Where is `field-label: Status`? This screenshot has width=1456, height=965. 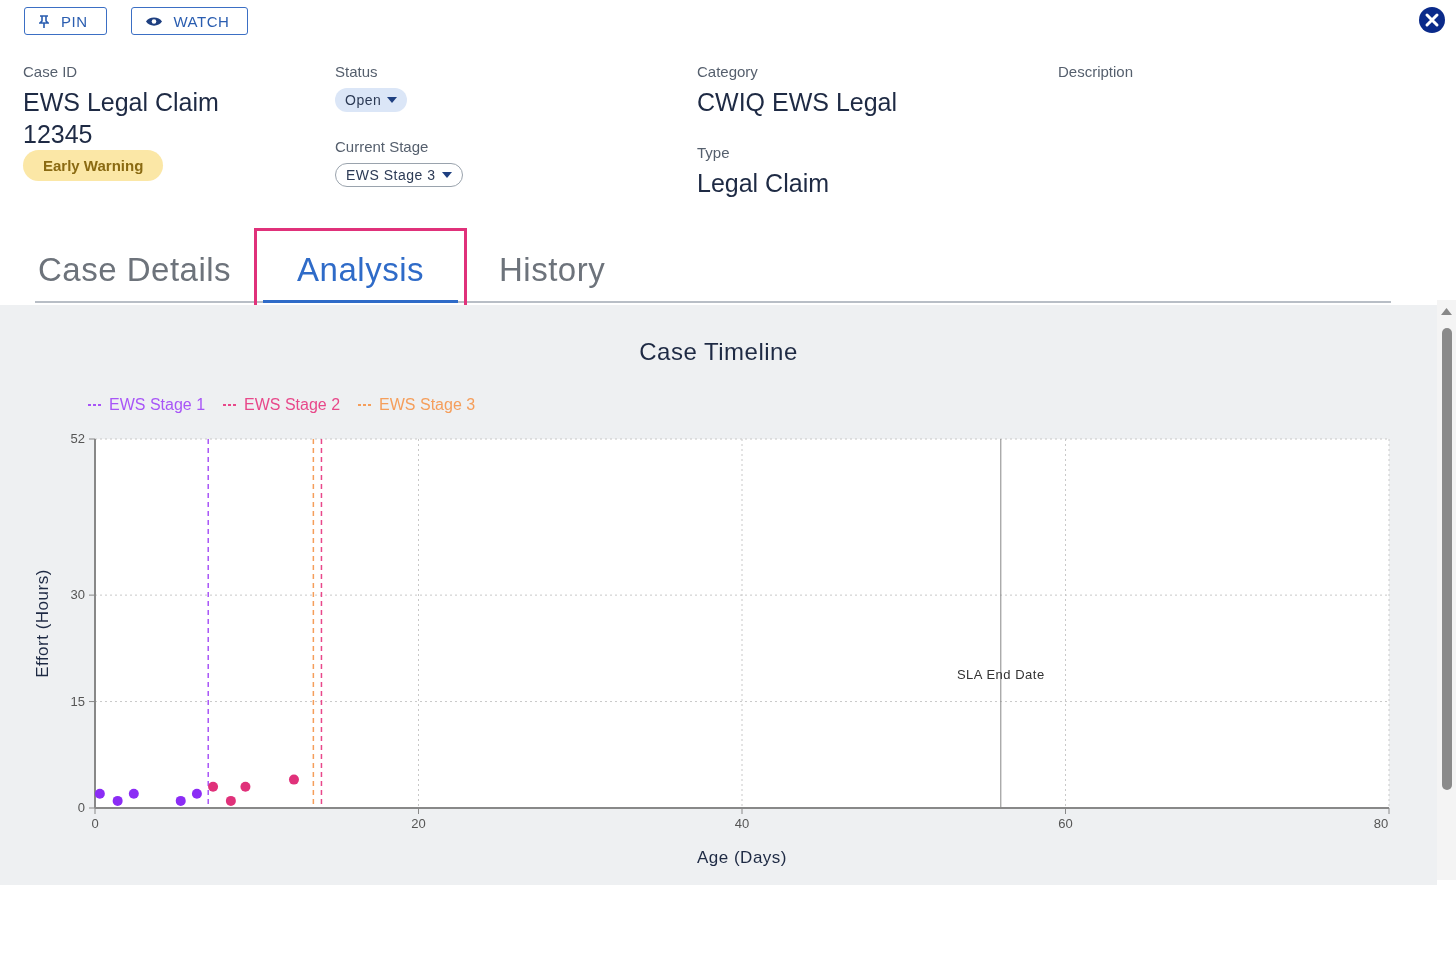
field-label: Status is located at coordinates (356, 71).